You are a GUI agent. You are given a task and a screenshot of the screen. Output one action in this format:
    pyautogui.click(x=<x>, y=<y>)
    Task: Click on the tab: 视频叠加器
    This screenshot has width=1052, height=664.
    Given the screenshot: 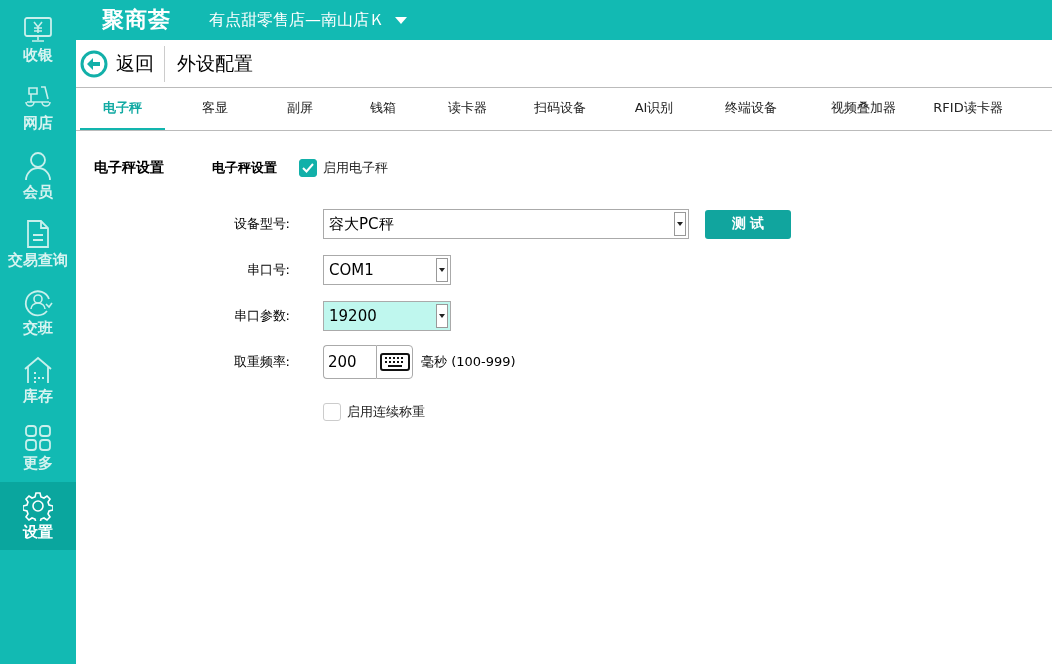 What is the action you would take?
    pyautogui.click(x=863, y=109)
    